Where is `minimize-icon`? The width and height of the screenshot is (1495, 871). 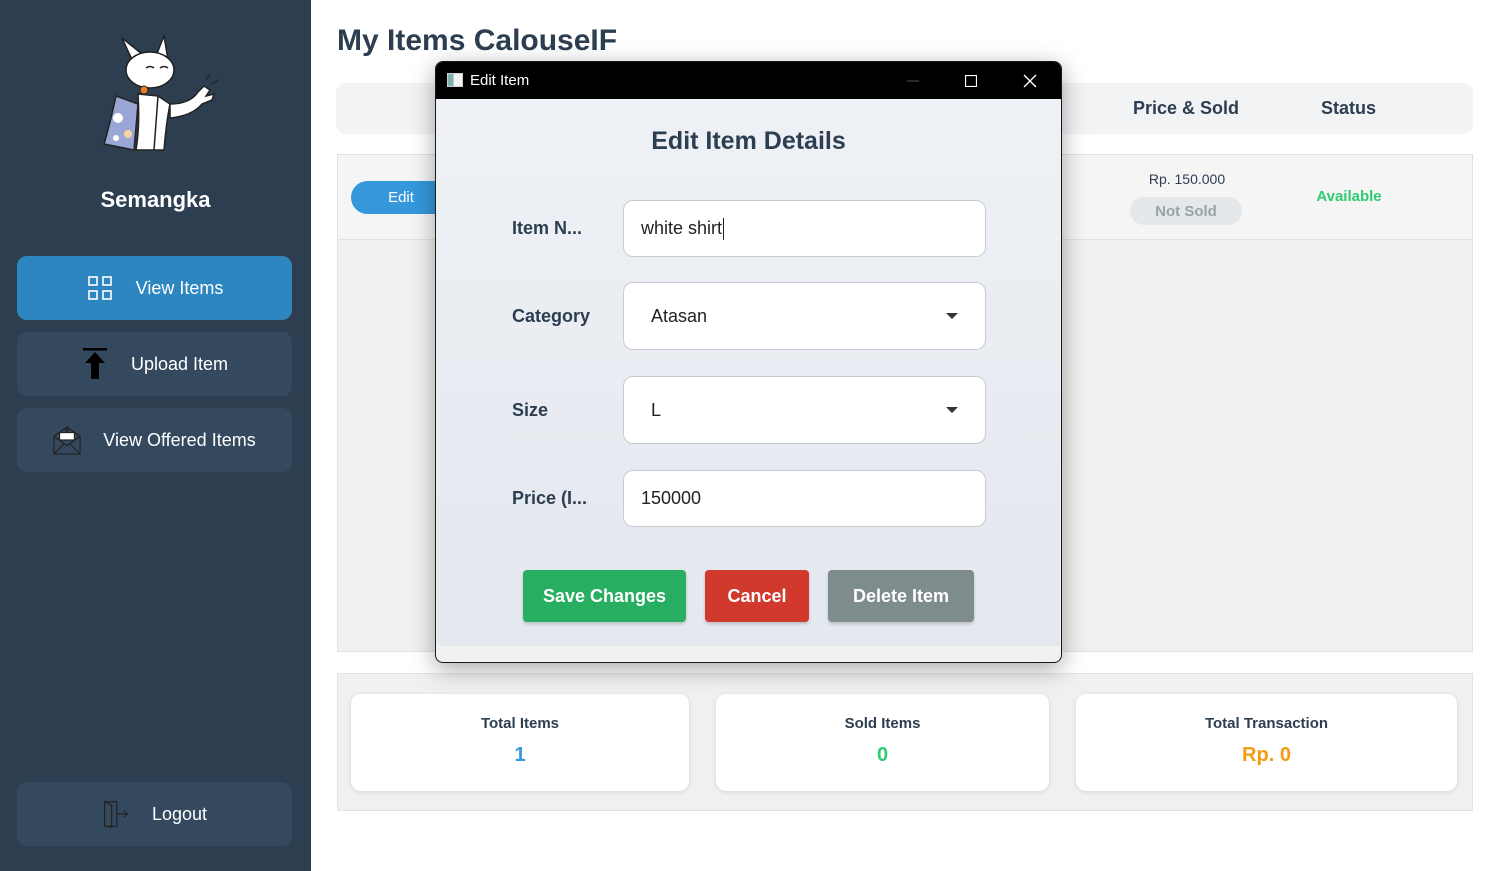 minimize-icon is located at coordinates (913, 80).